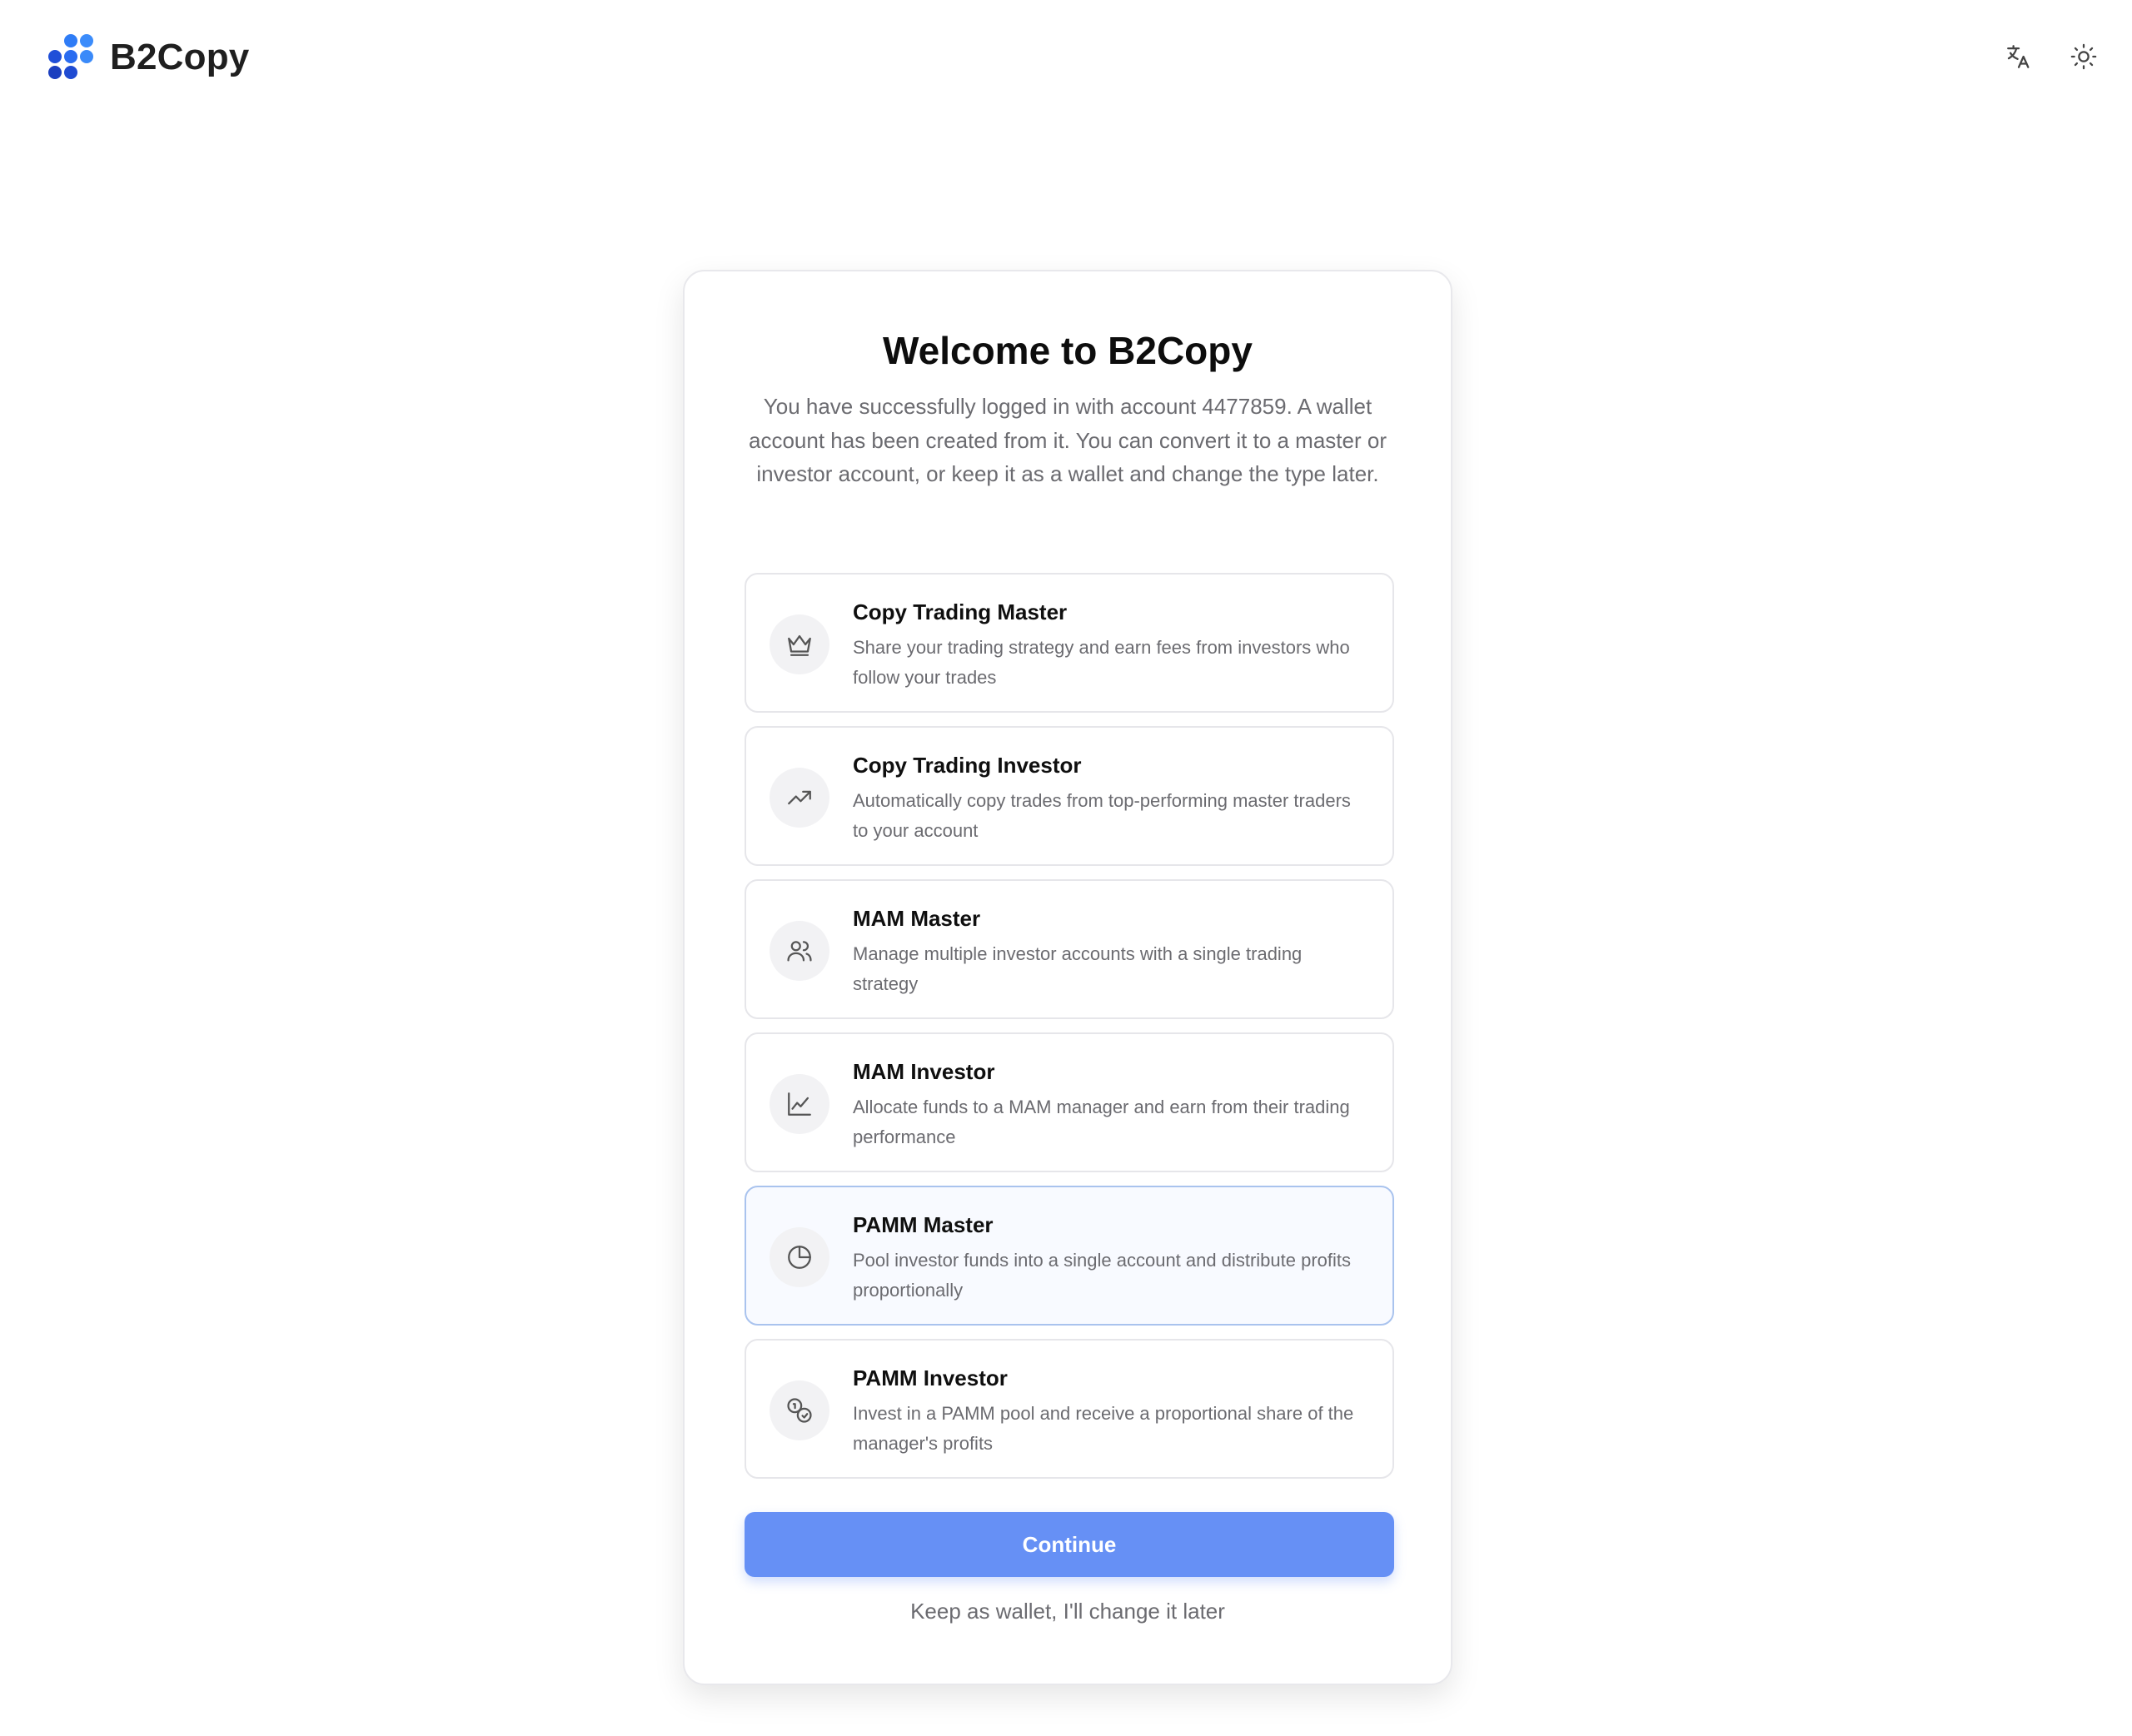 This screenshot has height=1736, width=2132. Describe the element at coordinates (924, 1071) in the screenshot. I see `option-title: MAM Investor` at that location.